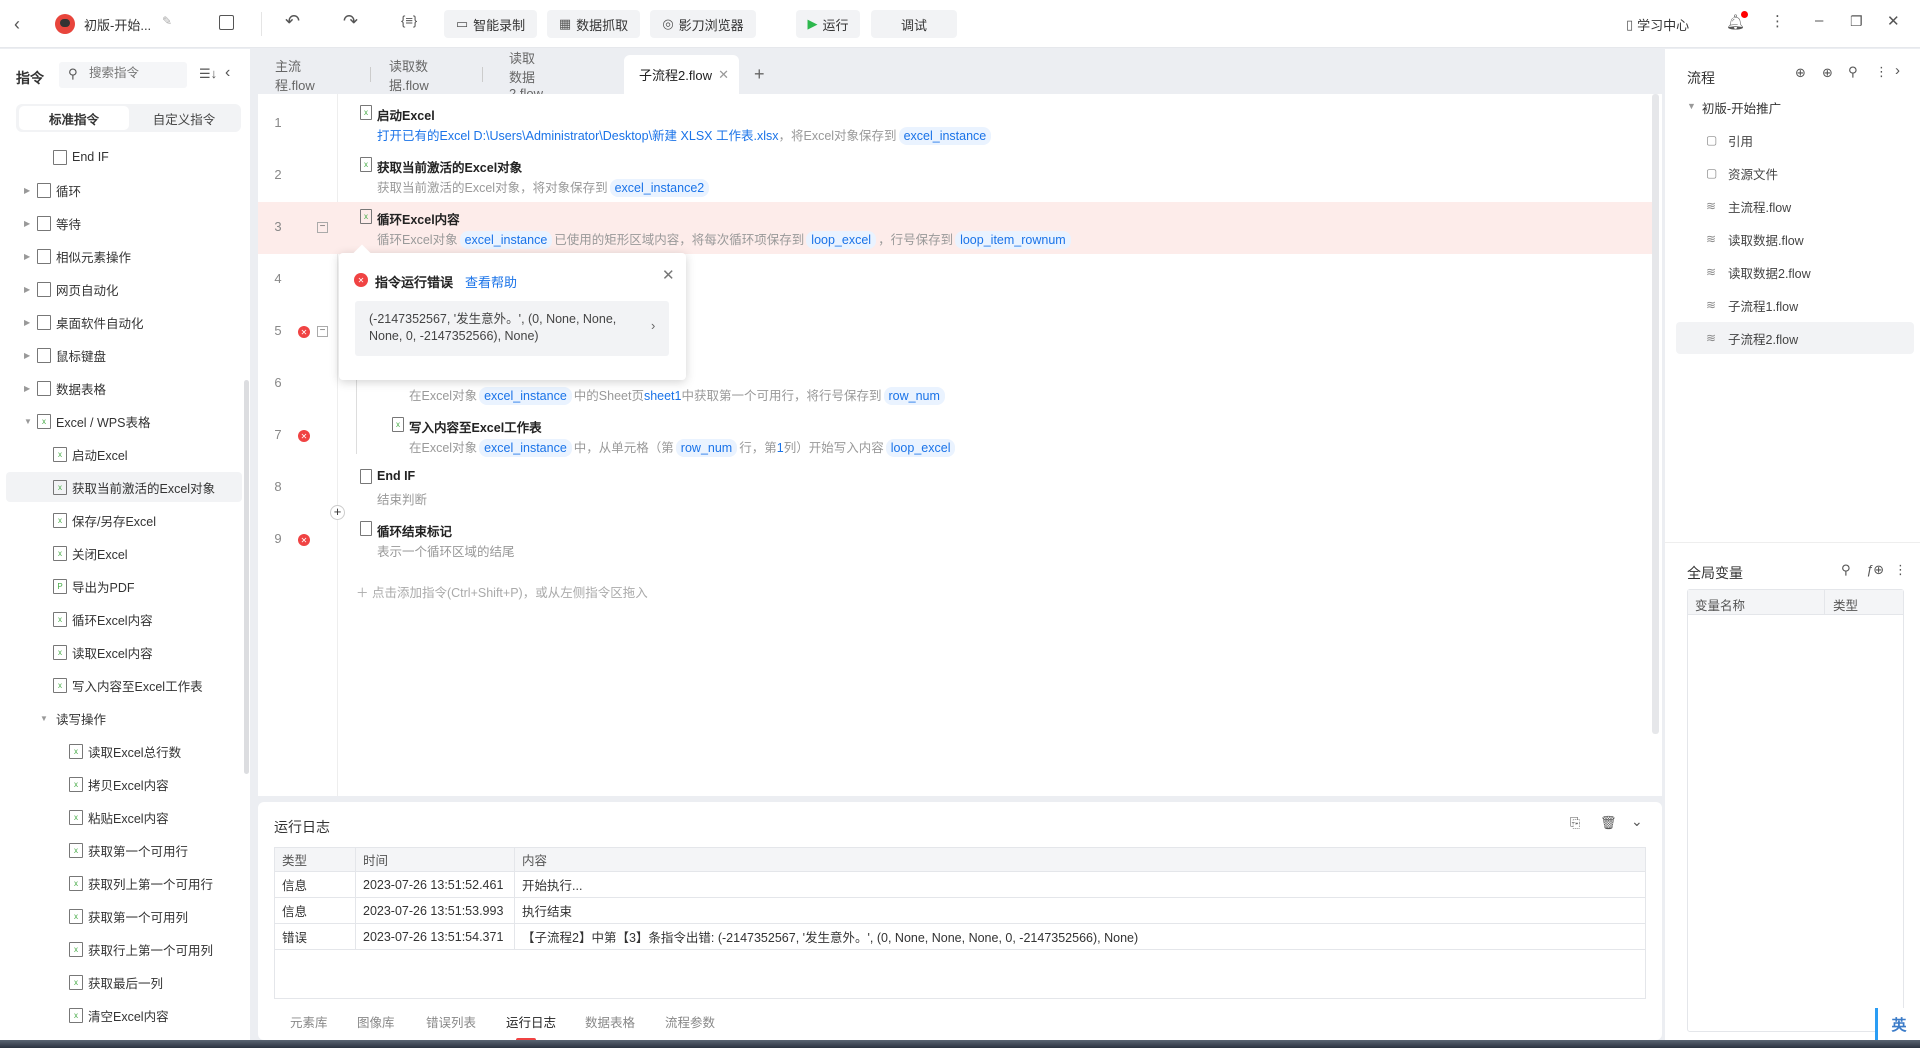  Describe the element at coordinates (124, 751) in the screenshot. I see `command-item: x 读取Excel总行数` at that location.